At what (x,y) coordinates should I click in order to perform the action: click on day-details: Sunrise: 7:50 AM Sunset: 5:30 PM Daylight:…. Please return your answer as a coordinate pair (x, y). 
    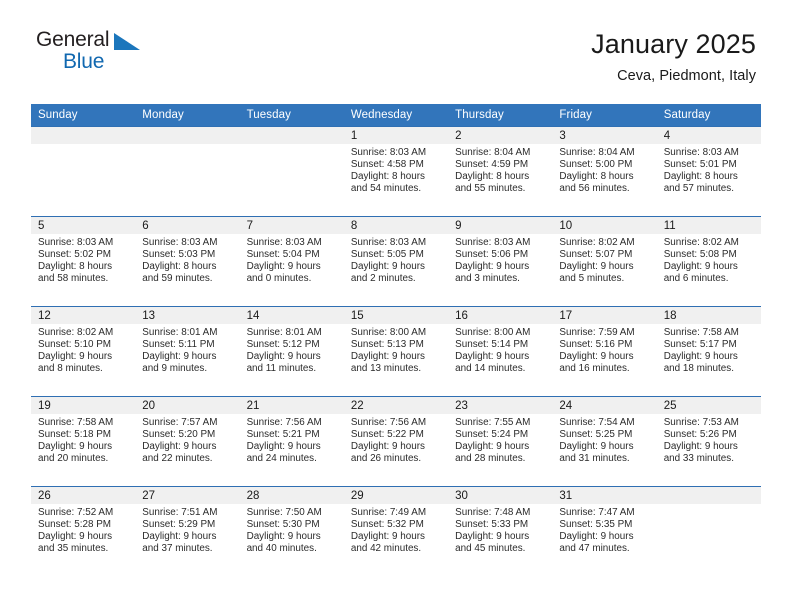
    Looking at the image, I should click on (292, 529).